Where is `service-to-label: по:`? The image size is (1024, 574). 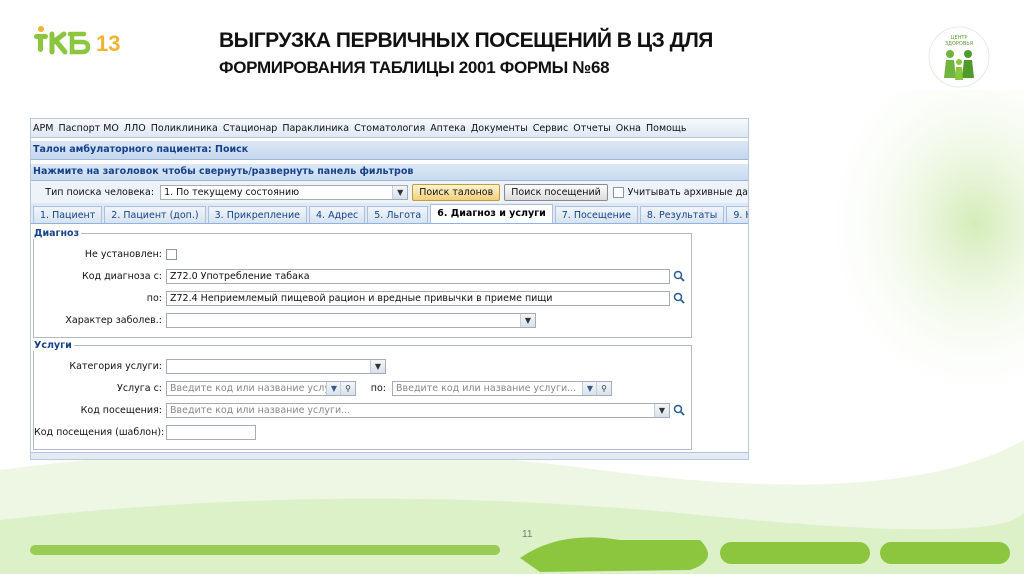
service-to-label: по: is located at coordinates (378, 388).